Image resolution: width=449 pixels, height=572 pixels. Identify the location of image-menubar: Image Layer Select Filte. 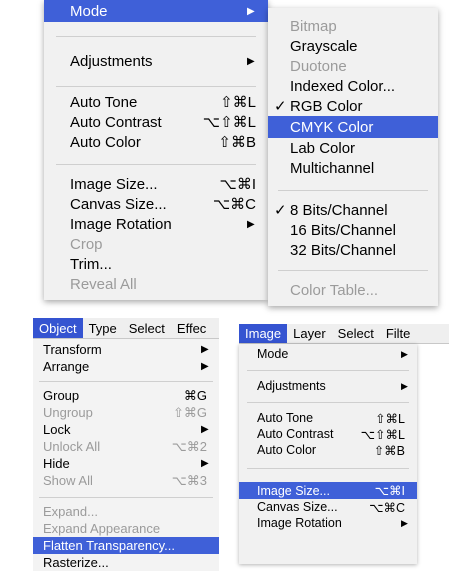
(344, 334).